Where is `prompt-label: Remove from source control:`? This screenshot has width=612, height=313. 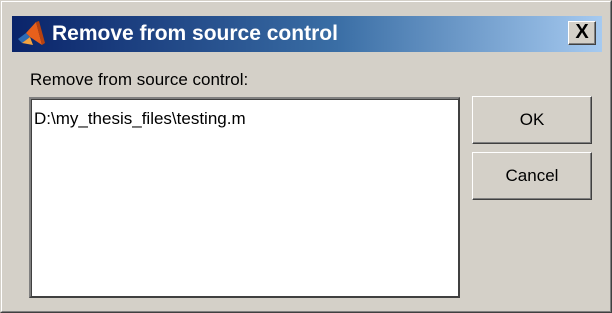 prompt-label: Remove from source control: is located at coordinates (139, 79).